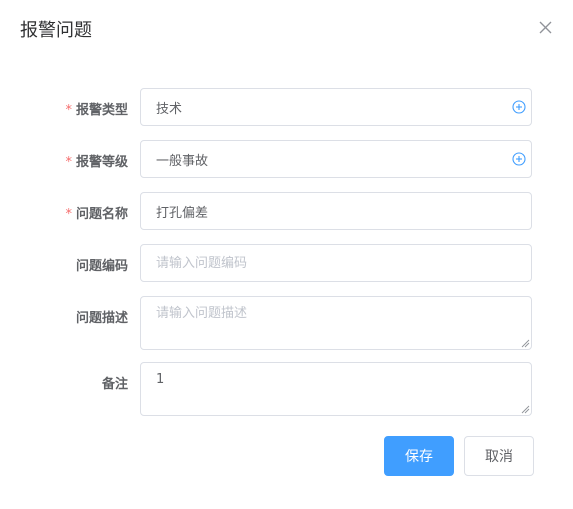 This screenshot has height=509, width=573. What do you see at coordinates (56, 30) in the screenshot?
I see `dialog-title: 报警问题` at bounding box center [56, 30].